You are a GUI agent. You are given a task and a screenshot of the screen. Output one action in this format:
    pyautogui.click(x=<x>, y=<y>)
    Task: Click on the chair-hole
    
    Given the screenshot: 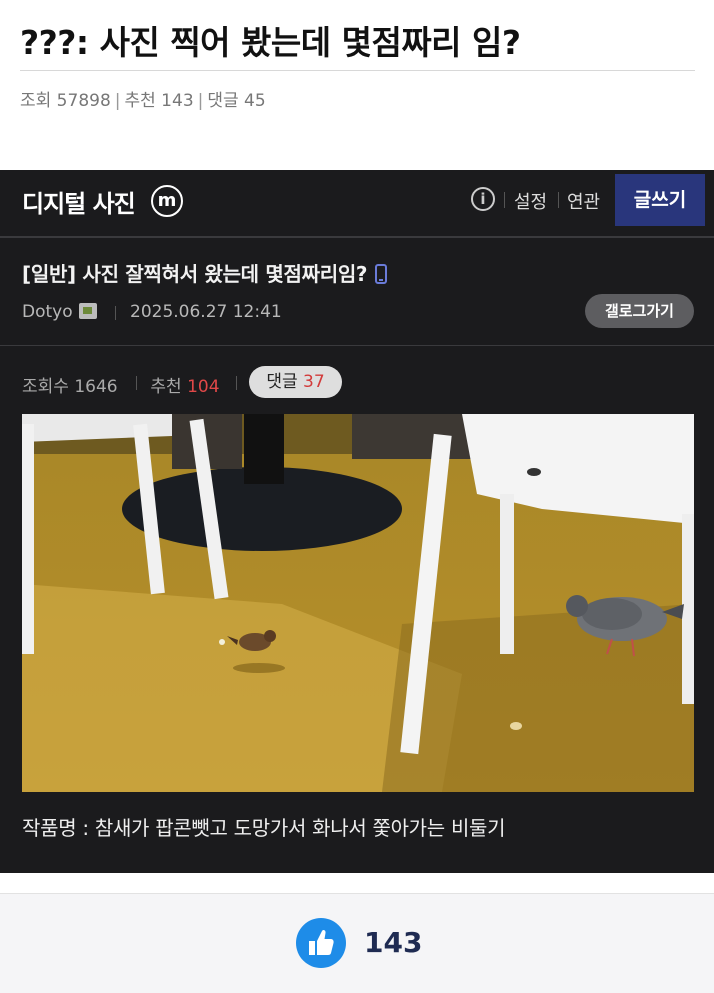 What is the action you would take?
    pyautogui.click(x=534, y=472)
    